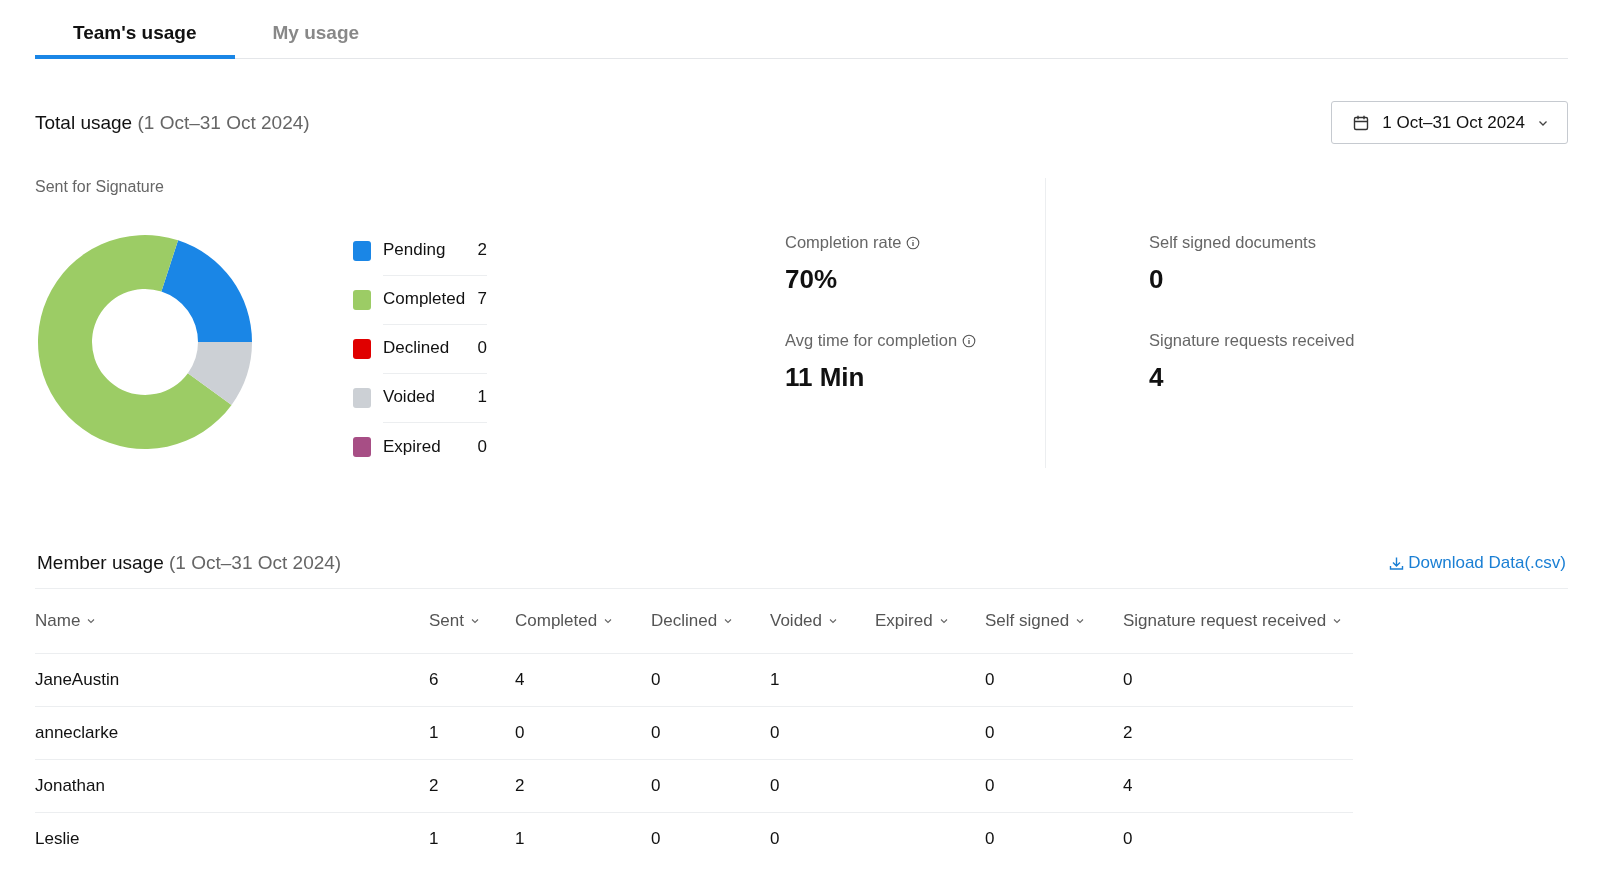 This screenshot has height=873, width=1600. What do you see at coordinates (100, 187) in the screenshot?
I see `chart-title: Sent for Signature` at bounding box center [100, 187].